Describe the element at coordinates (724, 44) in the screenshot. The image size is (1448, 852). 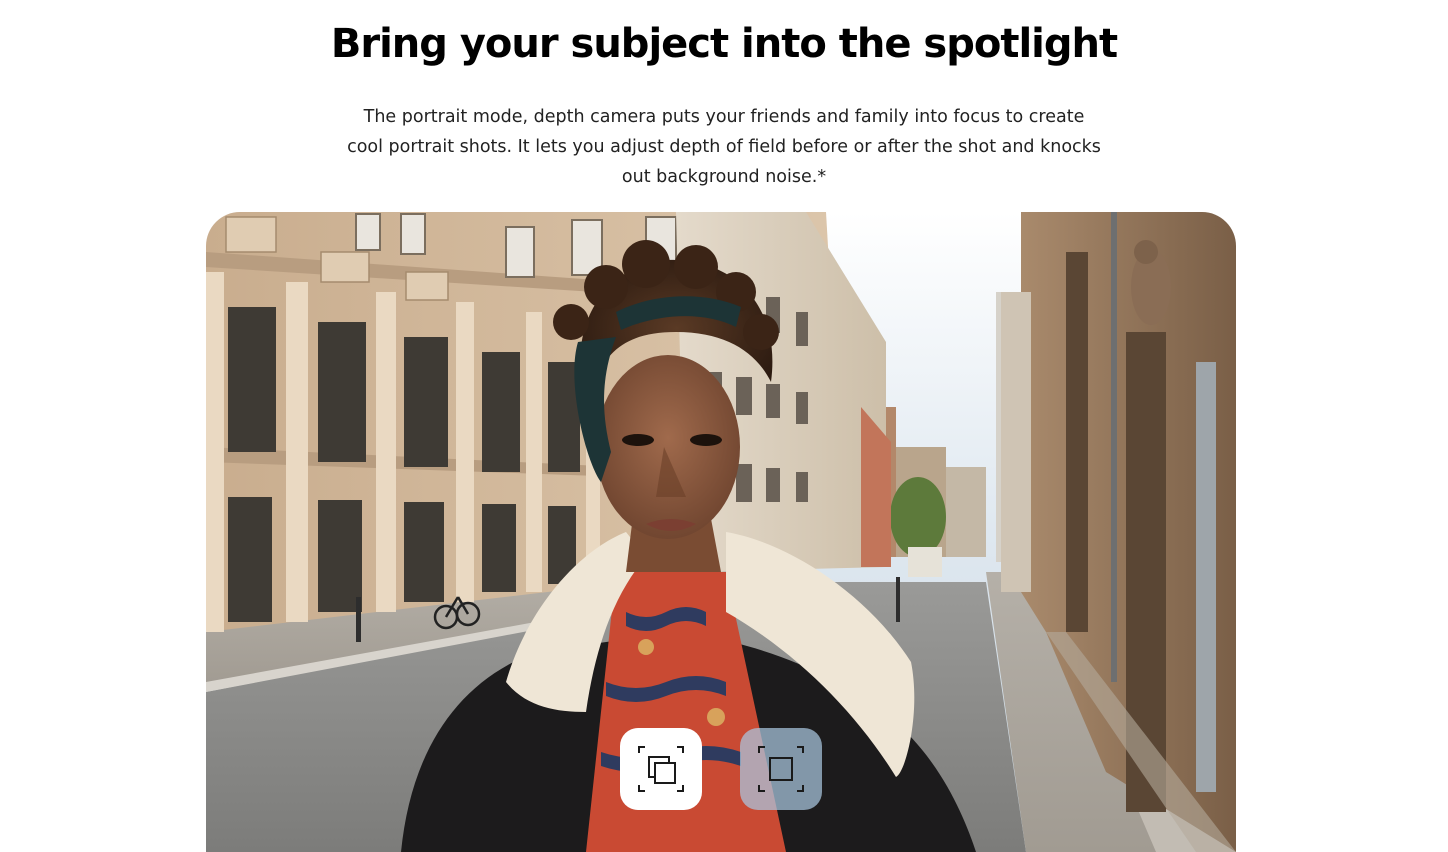
I see `headline: Bring your subject into the spotlight` at that location.